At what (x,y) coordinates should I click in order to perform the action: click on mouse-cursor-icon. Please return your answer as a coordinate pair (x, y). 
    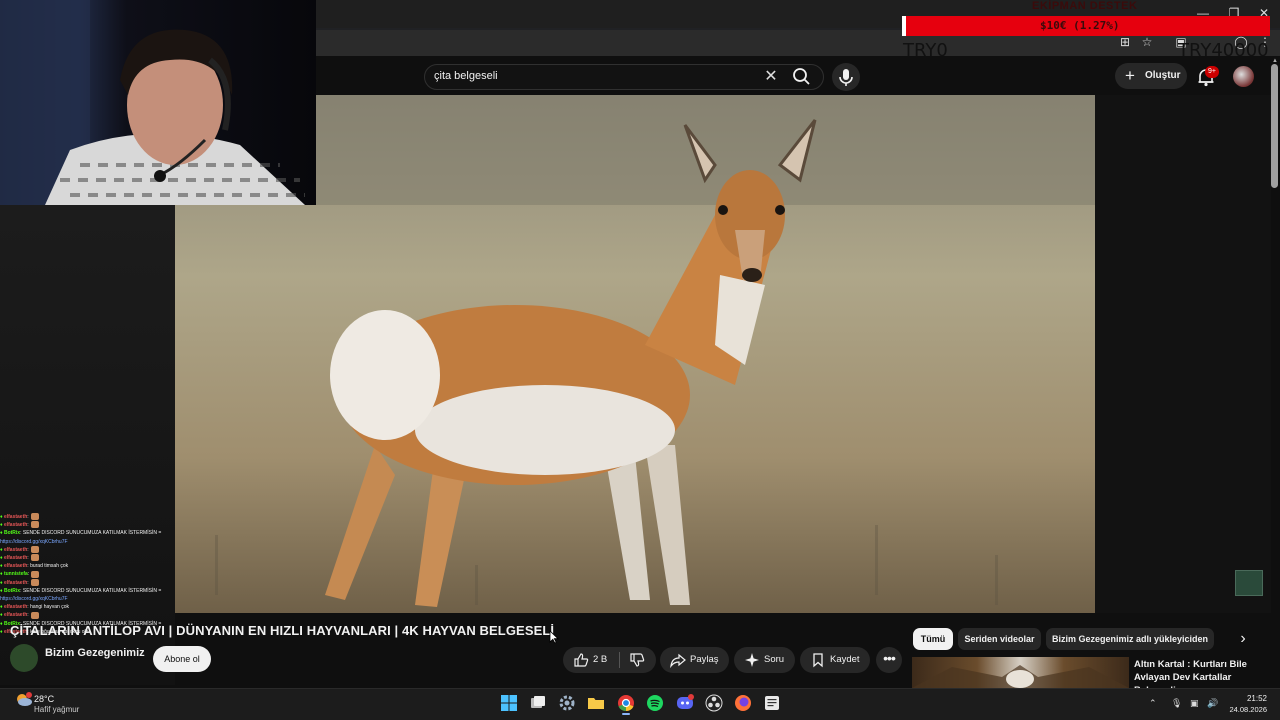
    Looking at the image, I should click on (554, 637).